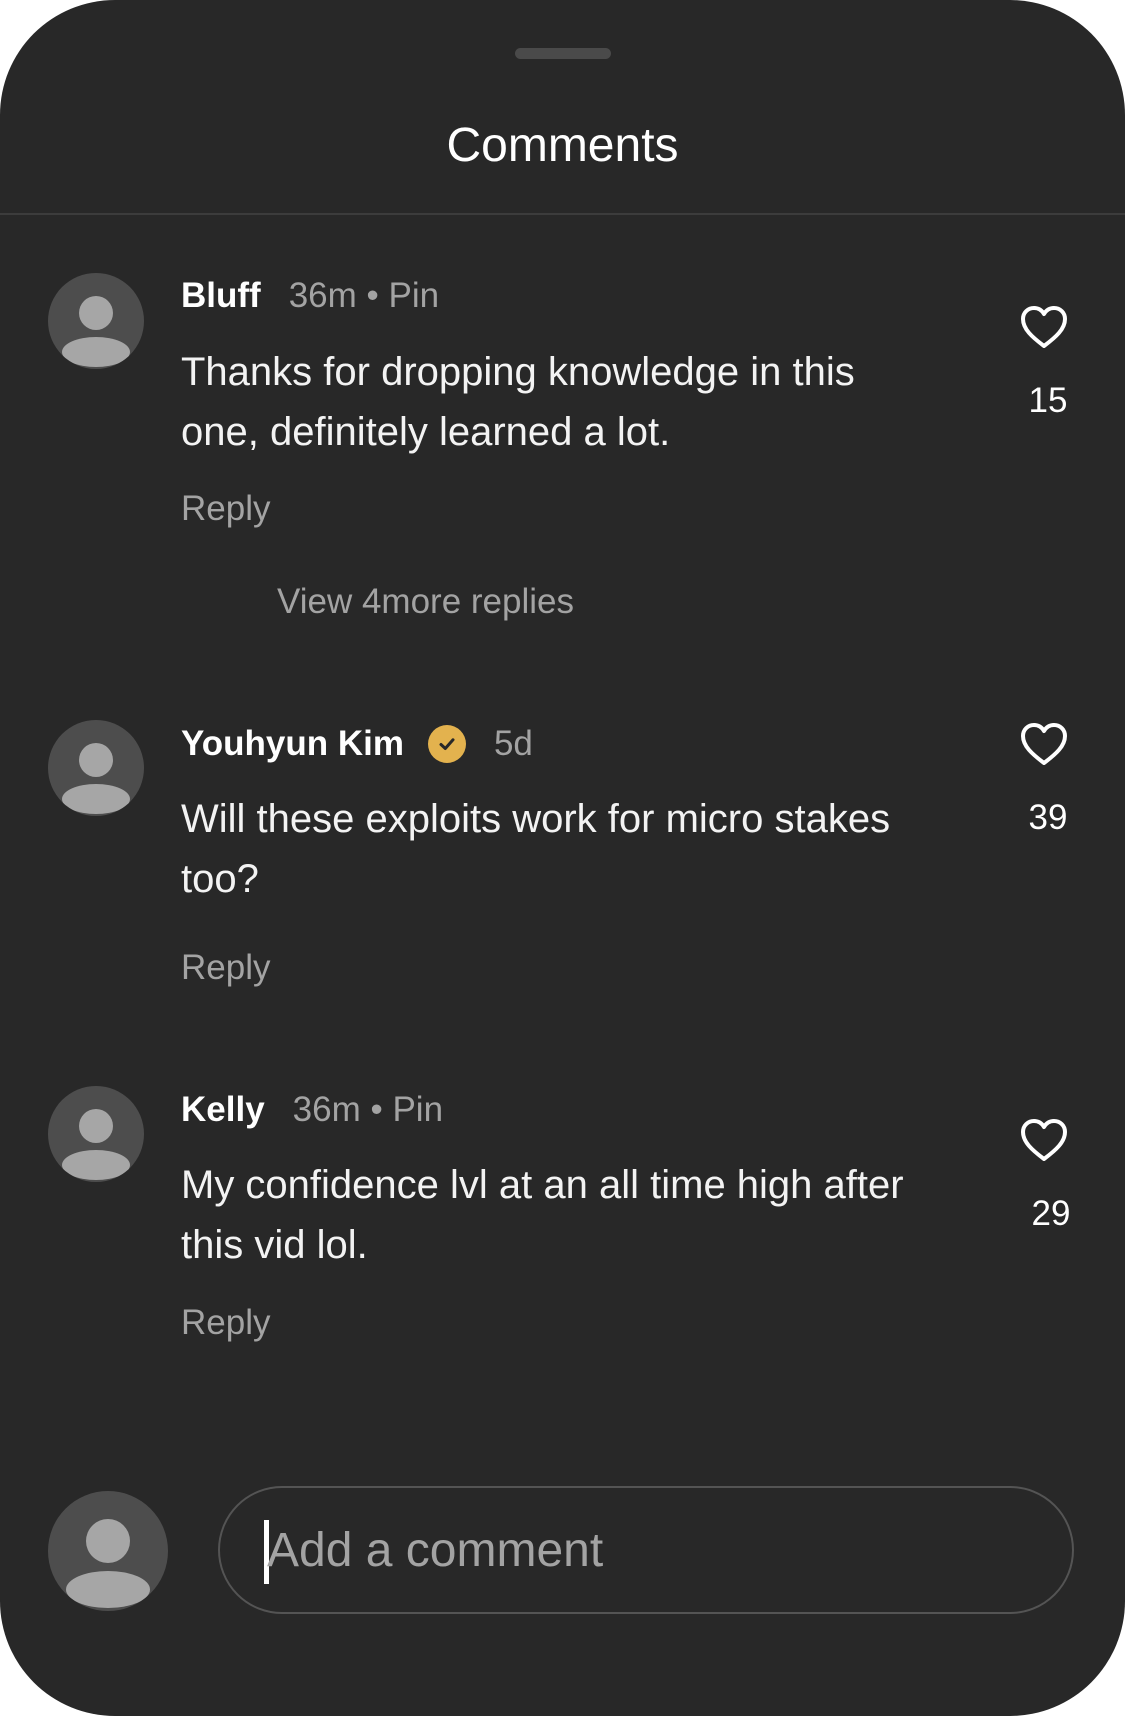 The image size is (1125, 1716). I want to click on like-count: 39, so click(1048, 817).